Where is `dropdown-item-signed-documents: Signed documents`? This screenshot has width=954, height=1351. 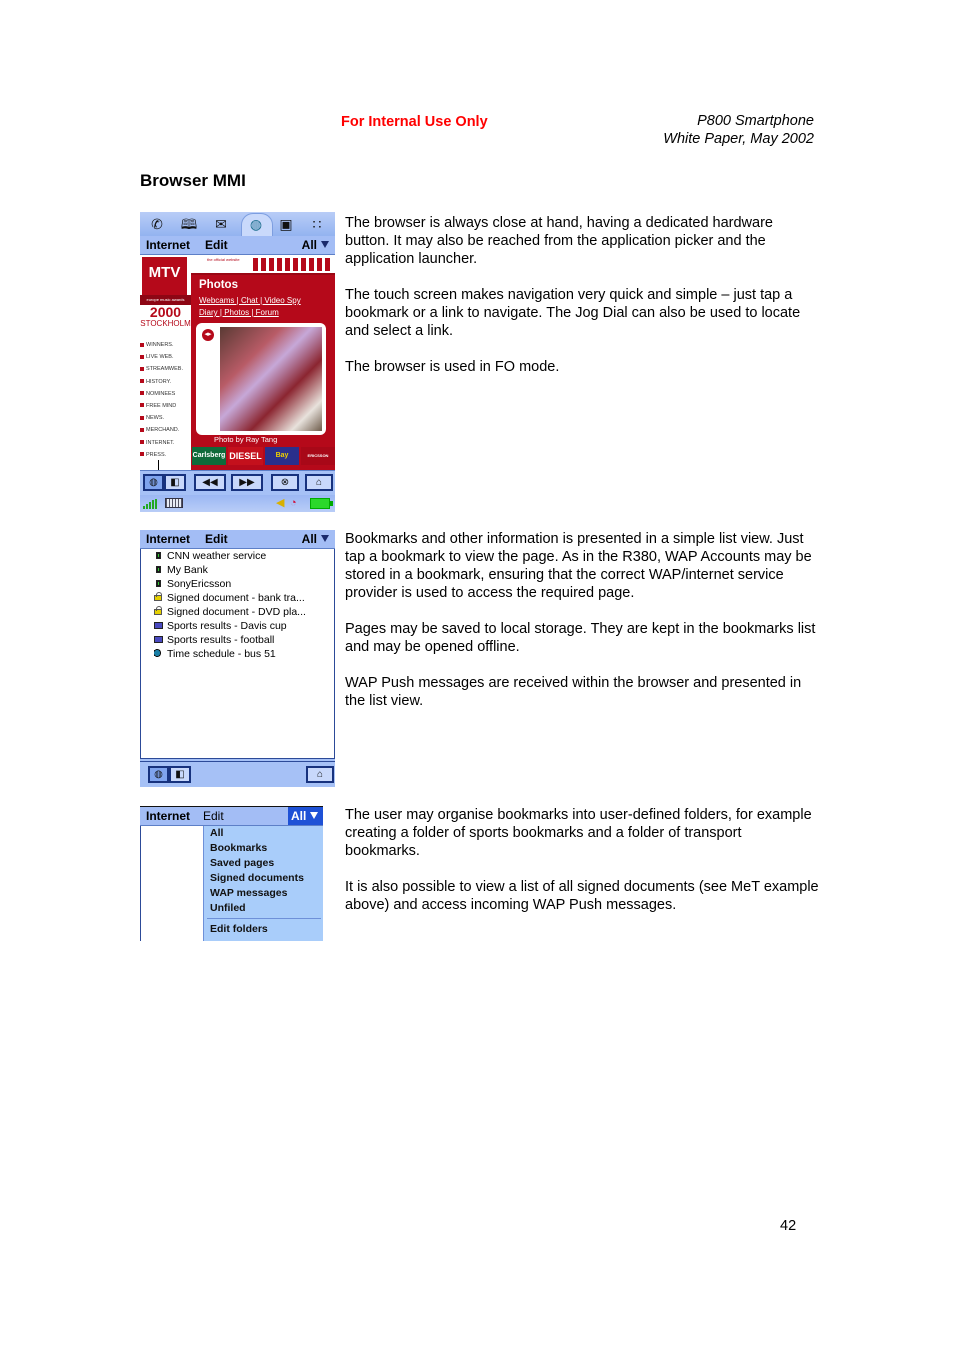 dropdown-item-signed-documents: Signed documents is located at coordinates (257, 878).